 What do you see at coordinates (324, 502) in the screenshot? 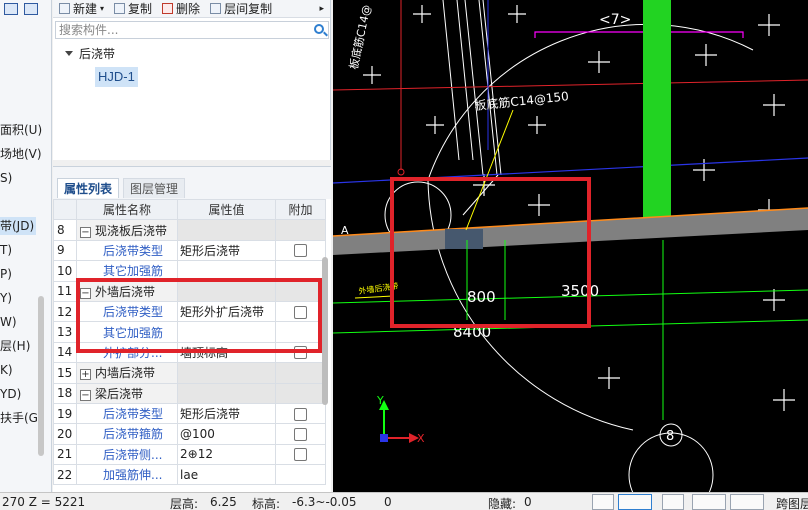
I see `status-elevation-value: -6.3~-0.05` at bounding box center [324, 502].